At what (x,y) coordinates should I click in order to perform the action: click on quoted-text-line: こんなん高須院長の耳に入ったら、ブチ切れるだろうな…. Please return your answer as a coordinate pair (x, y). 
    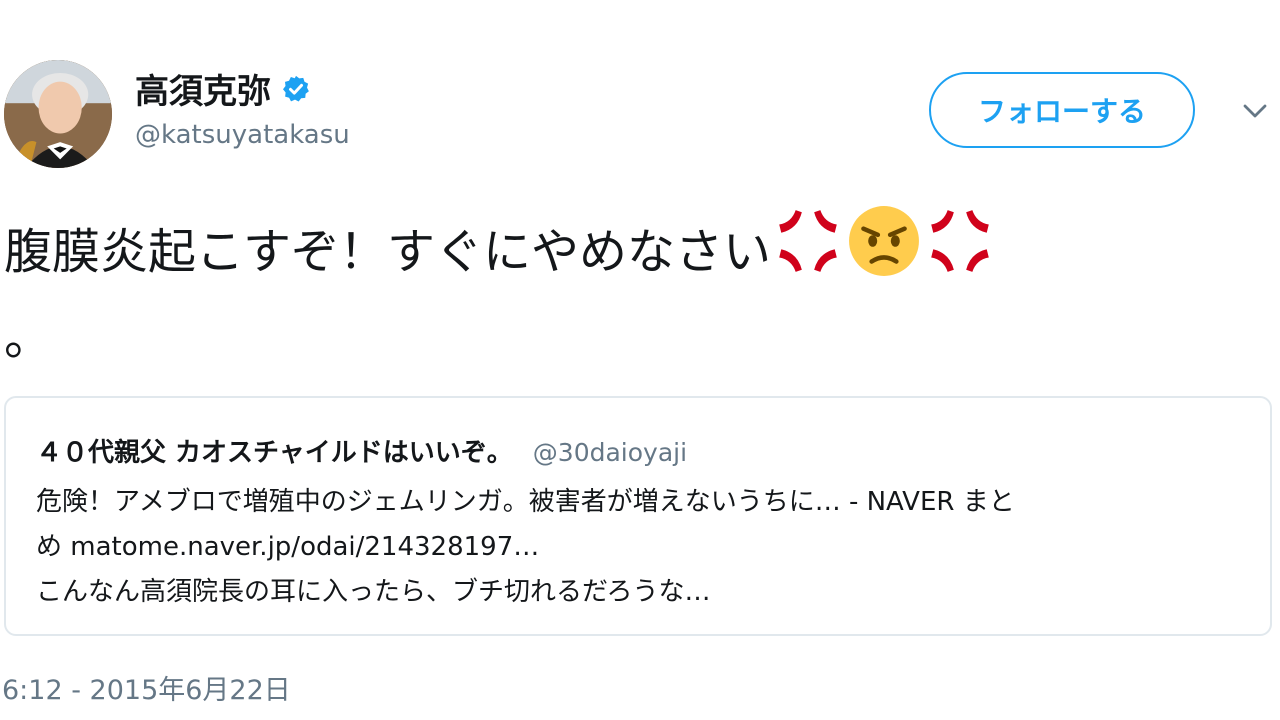
    Looking at the image, I should click on (373, 592).